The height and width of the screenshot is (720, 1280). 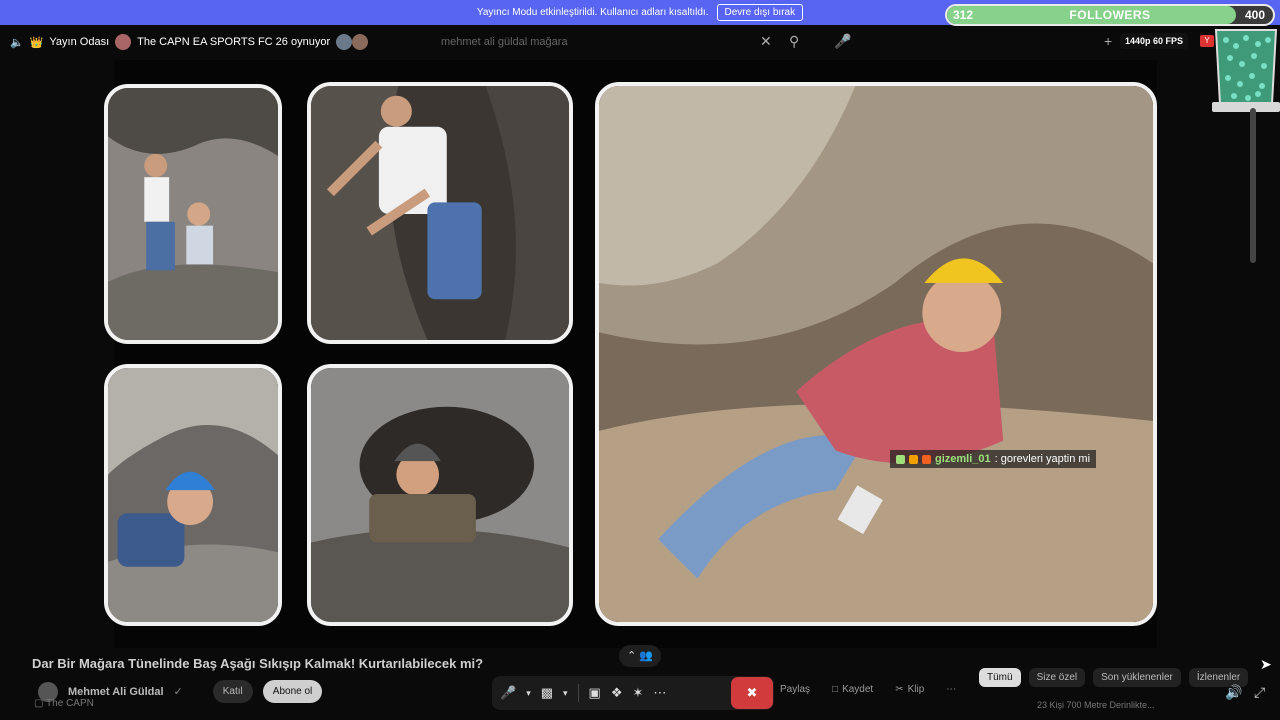 I want to click on chat-username: gizemli_01, so click(x=963, y=459).